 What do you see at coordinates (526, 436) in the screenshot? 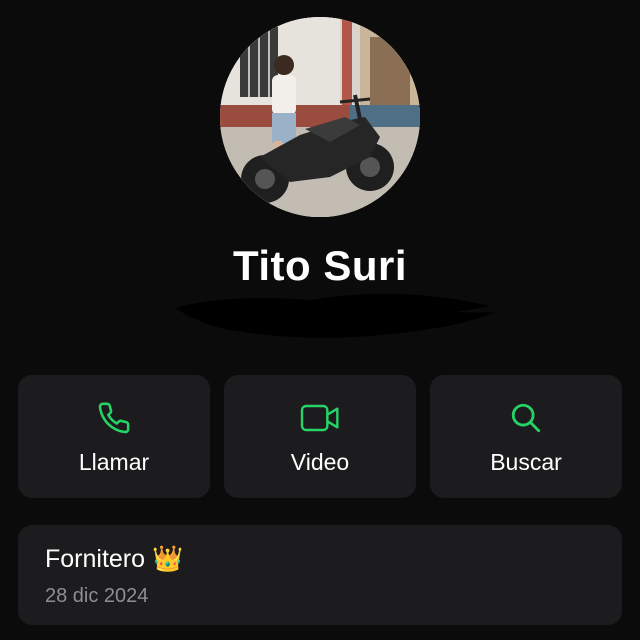
I see `search-button: Buscar` at bounding box center [526, 436].